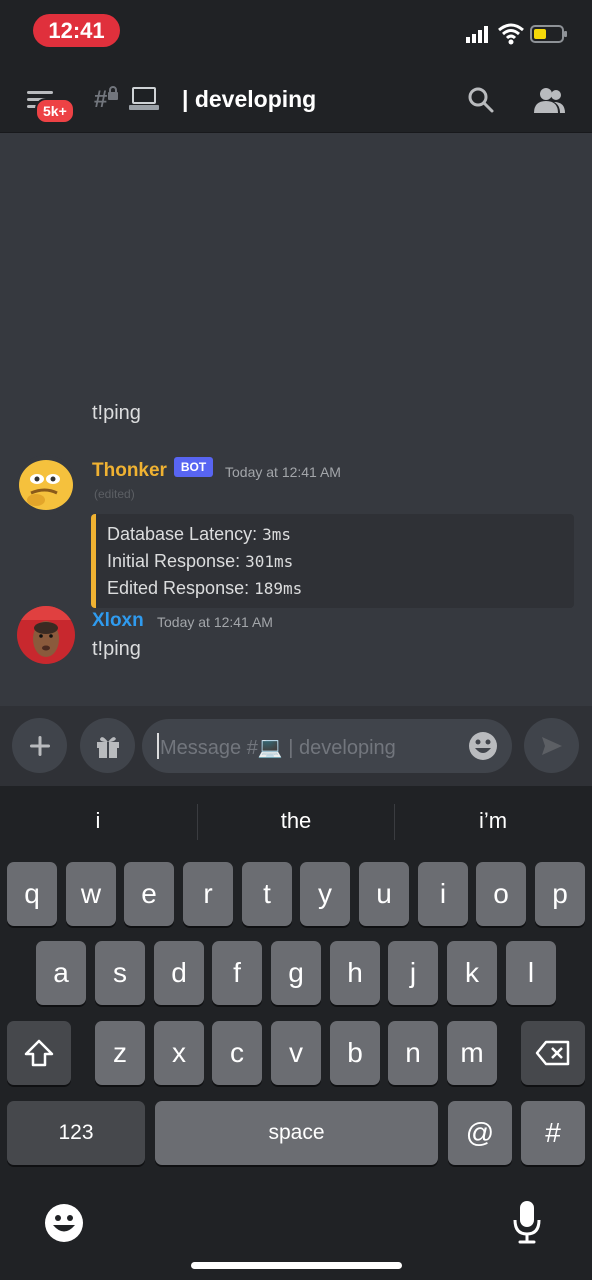 The width and height of the screenshot is (592, 1280). Describe the element at coordinates (549, 34) in the screenshot. I see `battery-icon` at that location.